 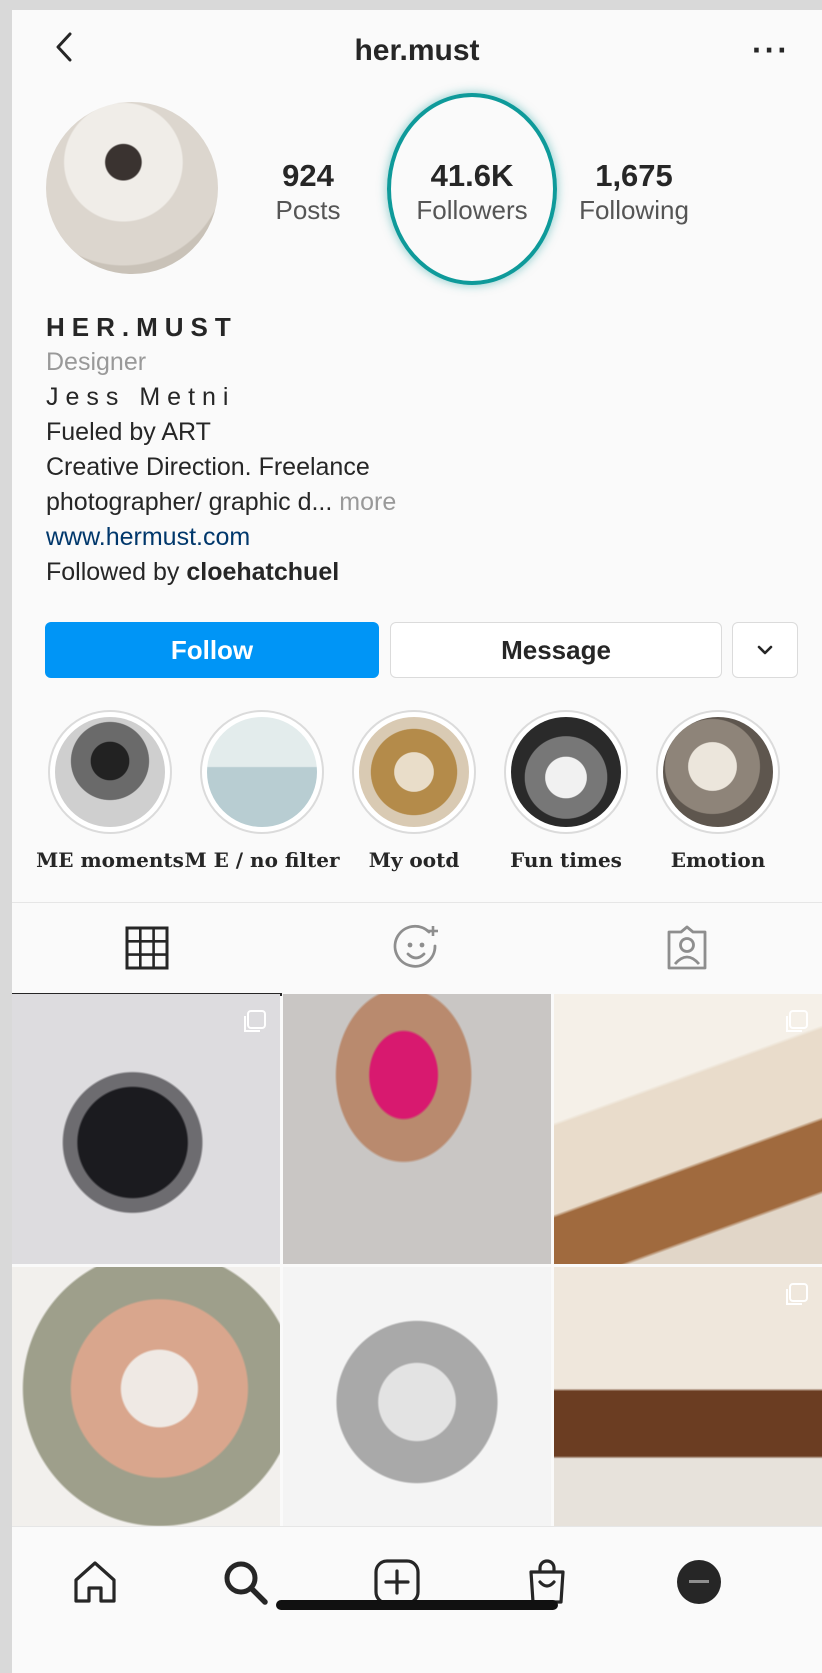 I want to click on suggestions-dropdown-button, so click(x=765, y=650).